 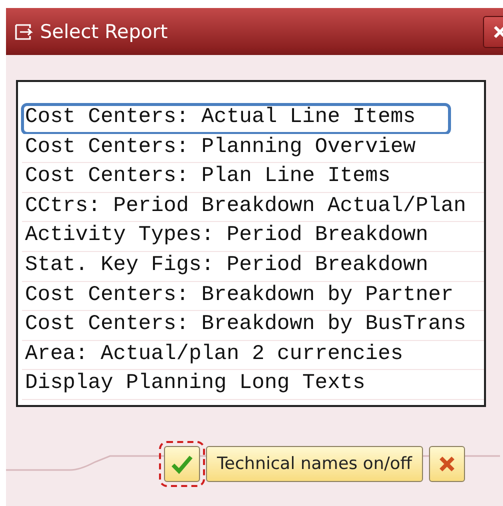 I want to click on report-item: CCtrs: Period Breakdown Actual/Plan, so click(x=253, y=207).